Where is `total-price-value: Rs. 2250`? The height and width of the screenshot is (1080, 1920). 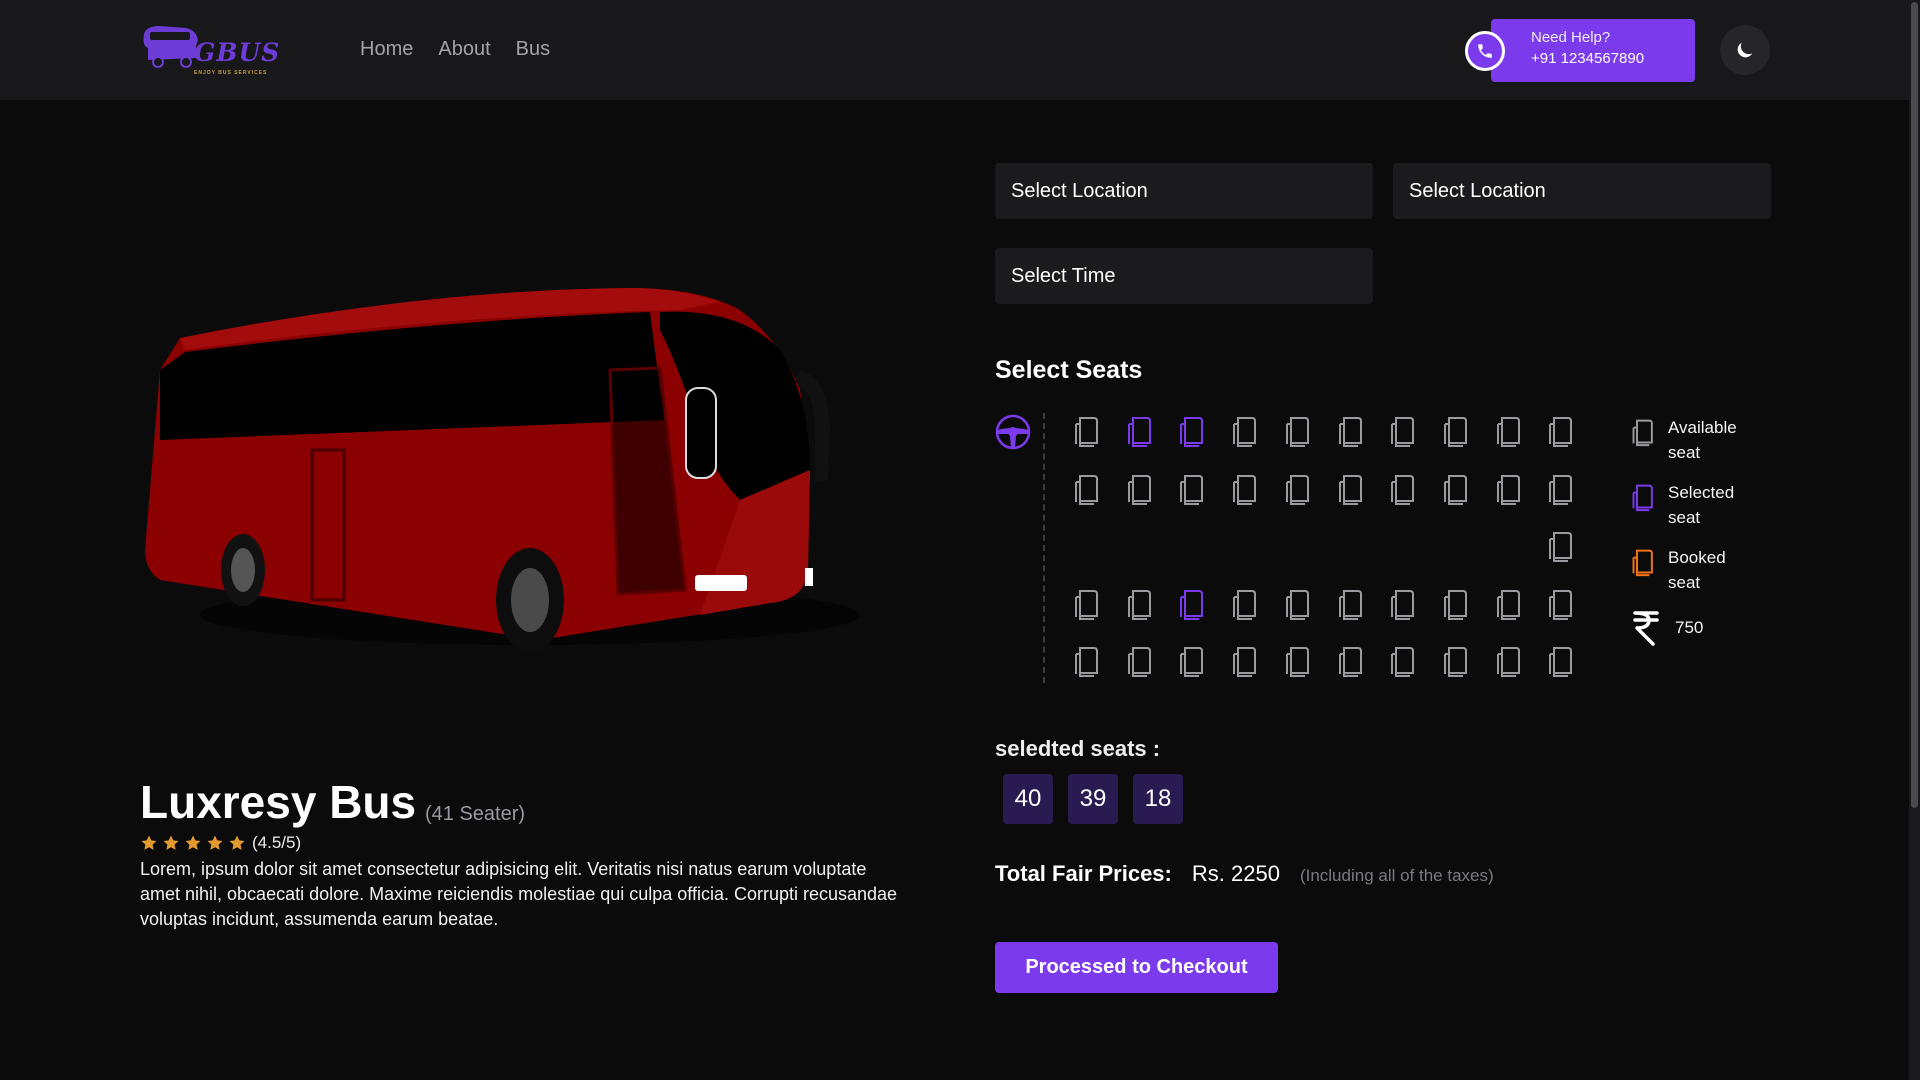 total-price-value: Rs. 2250 is located at coordinates (1235, 873).